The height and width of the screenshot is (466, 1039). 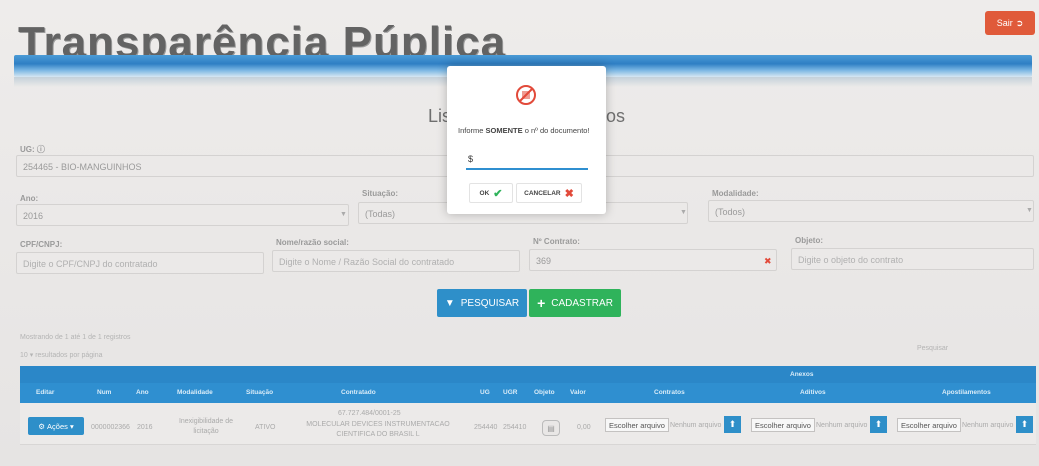 I want to click on search-button: ▼ PESQUISAR, so click(x=482, y=303).